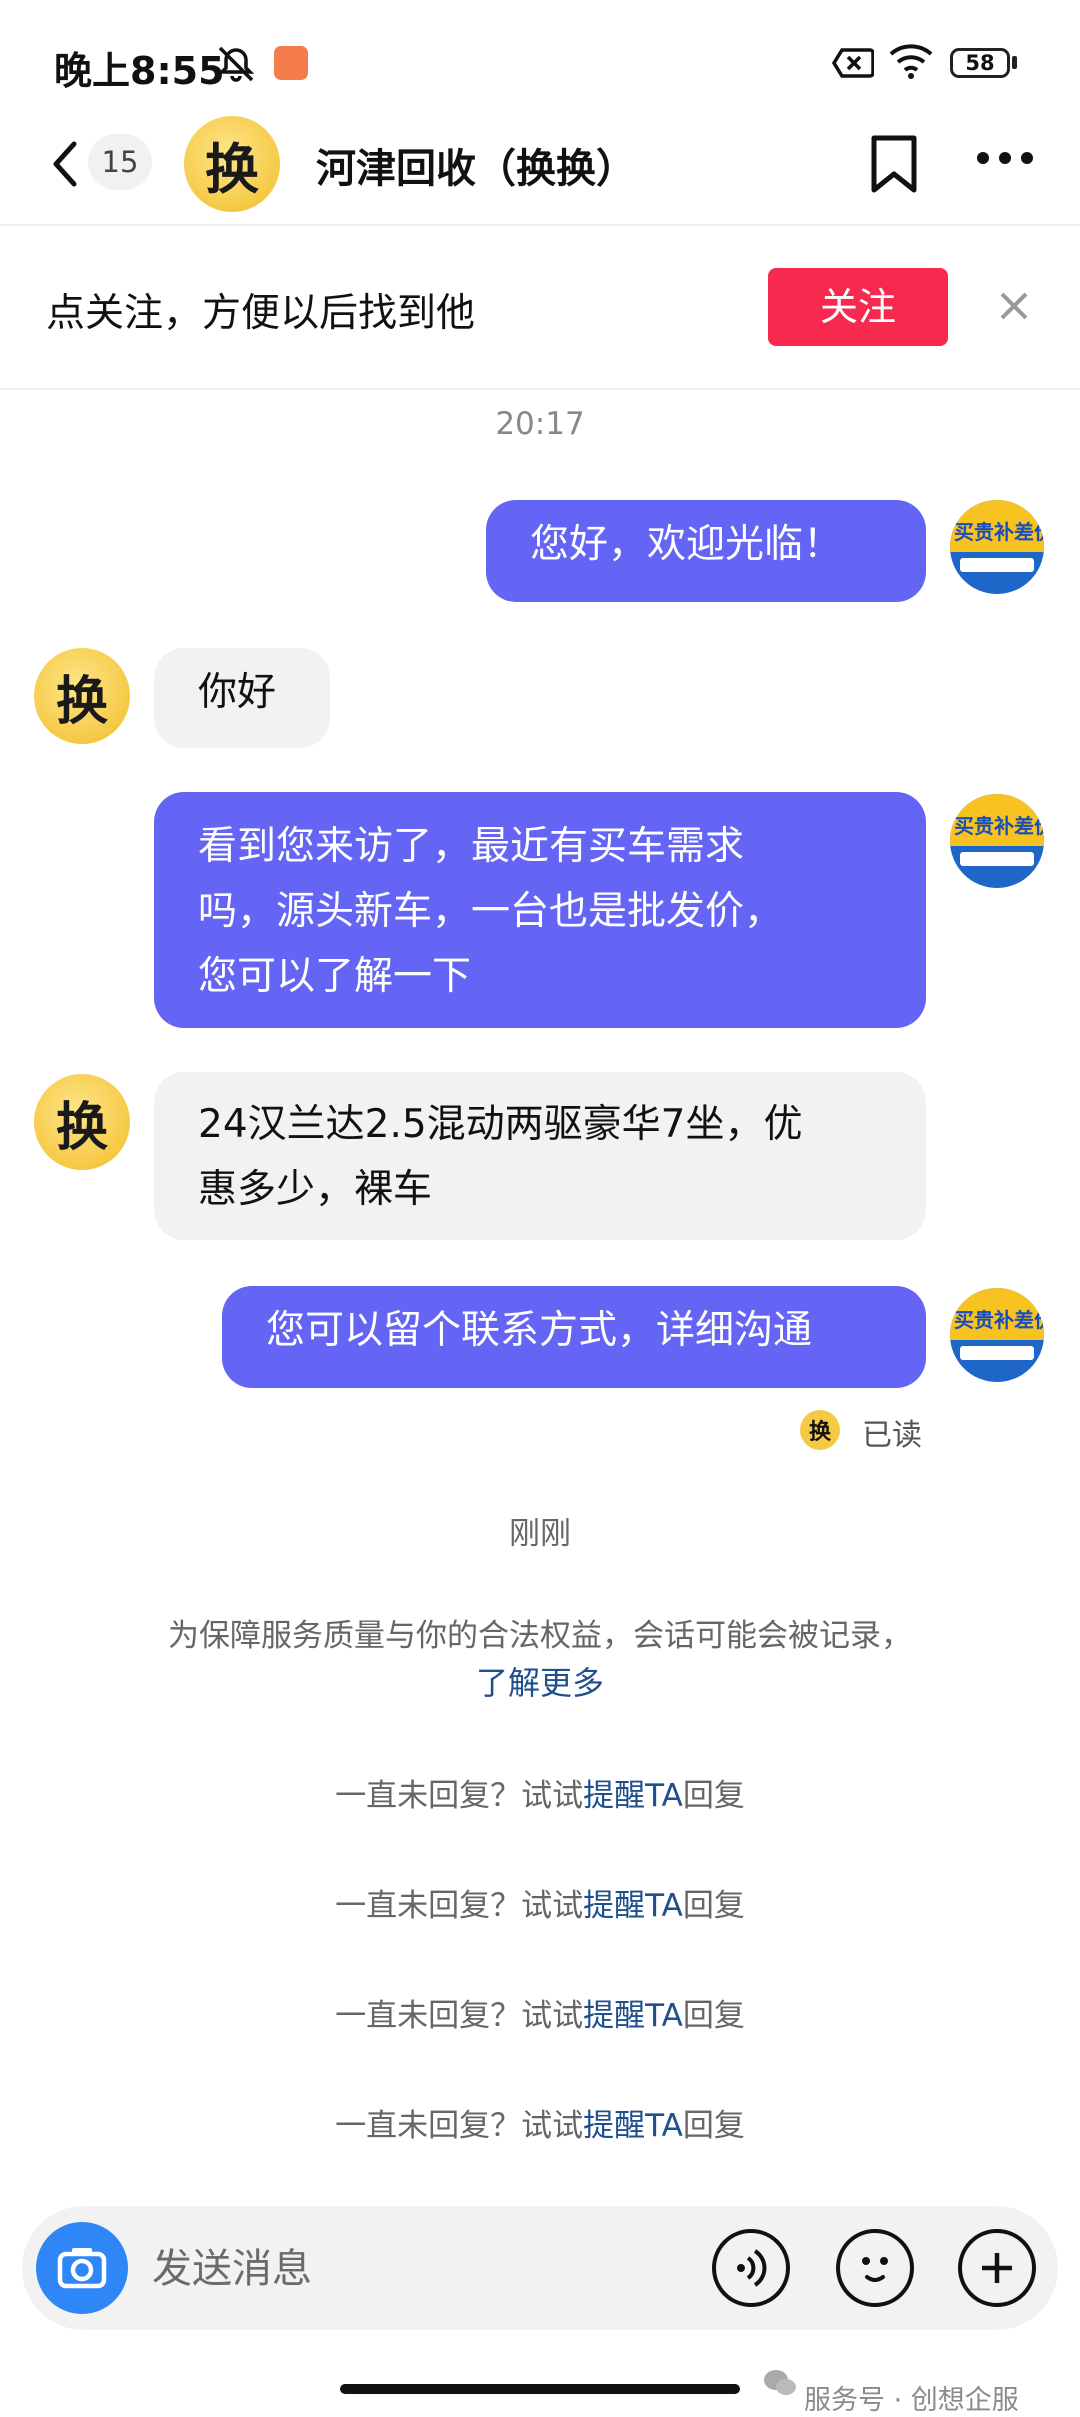 Image resolution: width=1080 pixels, height=2417 pixels. What do you see at coordinates (540, 424) in the screenshot?
I see `chat-timestamp: 20:17` at bounding box center [540, 424].